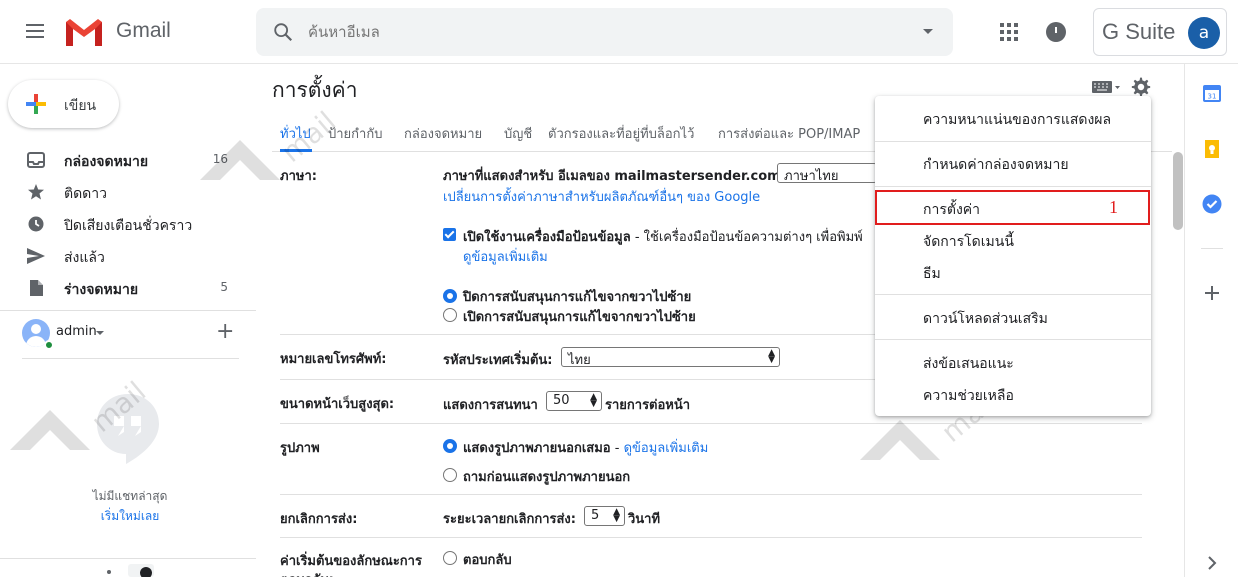 Image resolution: width=1238 pixels, height=577 pixels. What do you see at coordinates (1013, 394) in the screenshot?
I see `menu-item-help: ความช่วยเหลือ` at bounding box center [1013, 394].